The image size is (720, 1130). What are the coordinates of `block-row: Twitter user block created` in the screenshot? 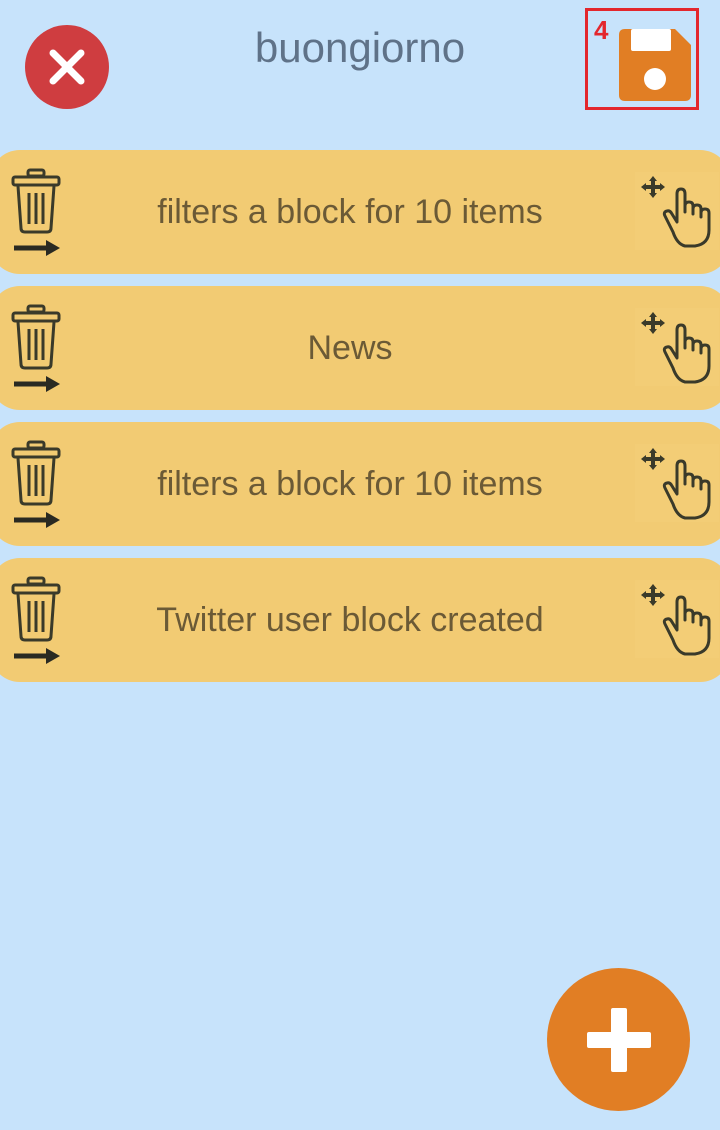 It's located at (360, 620).